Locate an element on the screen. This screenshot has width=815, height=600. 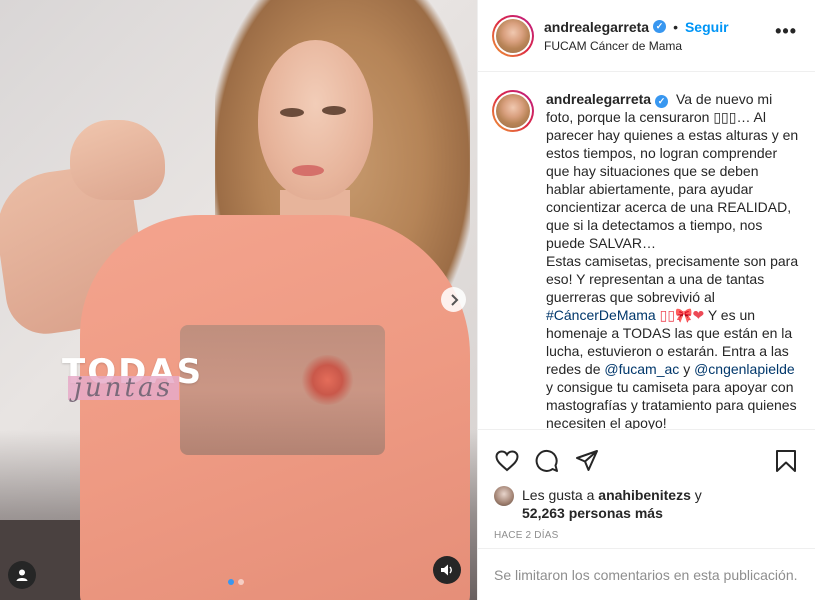
carousel-next-button is located at coordinates (453, 299).